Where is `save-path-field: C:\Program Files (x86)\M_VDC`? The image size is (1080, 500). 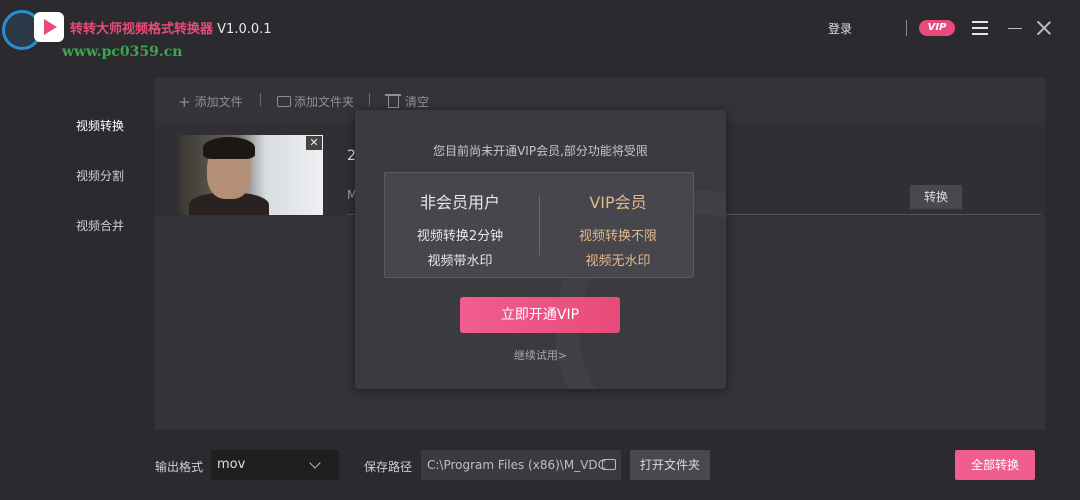 save-path-field: C:\Program Files (x86)\M_VDC is located at coordinates (521, 465).